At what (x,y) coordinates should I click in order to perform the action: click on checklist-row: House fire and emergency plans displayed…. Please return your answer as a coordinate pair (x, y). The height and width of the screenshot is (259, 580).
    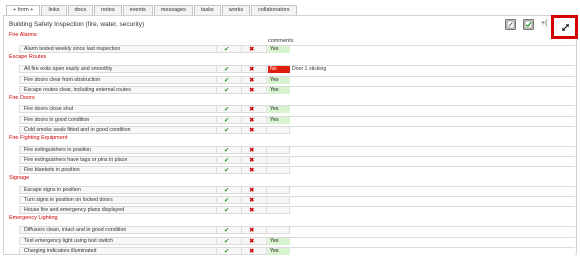
    Looking at the image, I should click on (297, 210).